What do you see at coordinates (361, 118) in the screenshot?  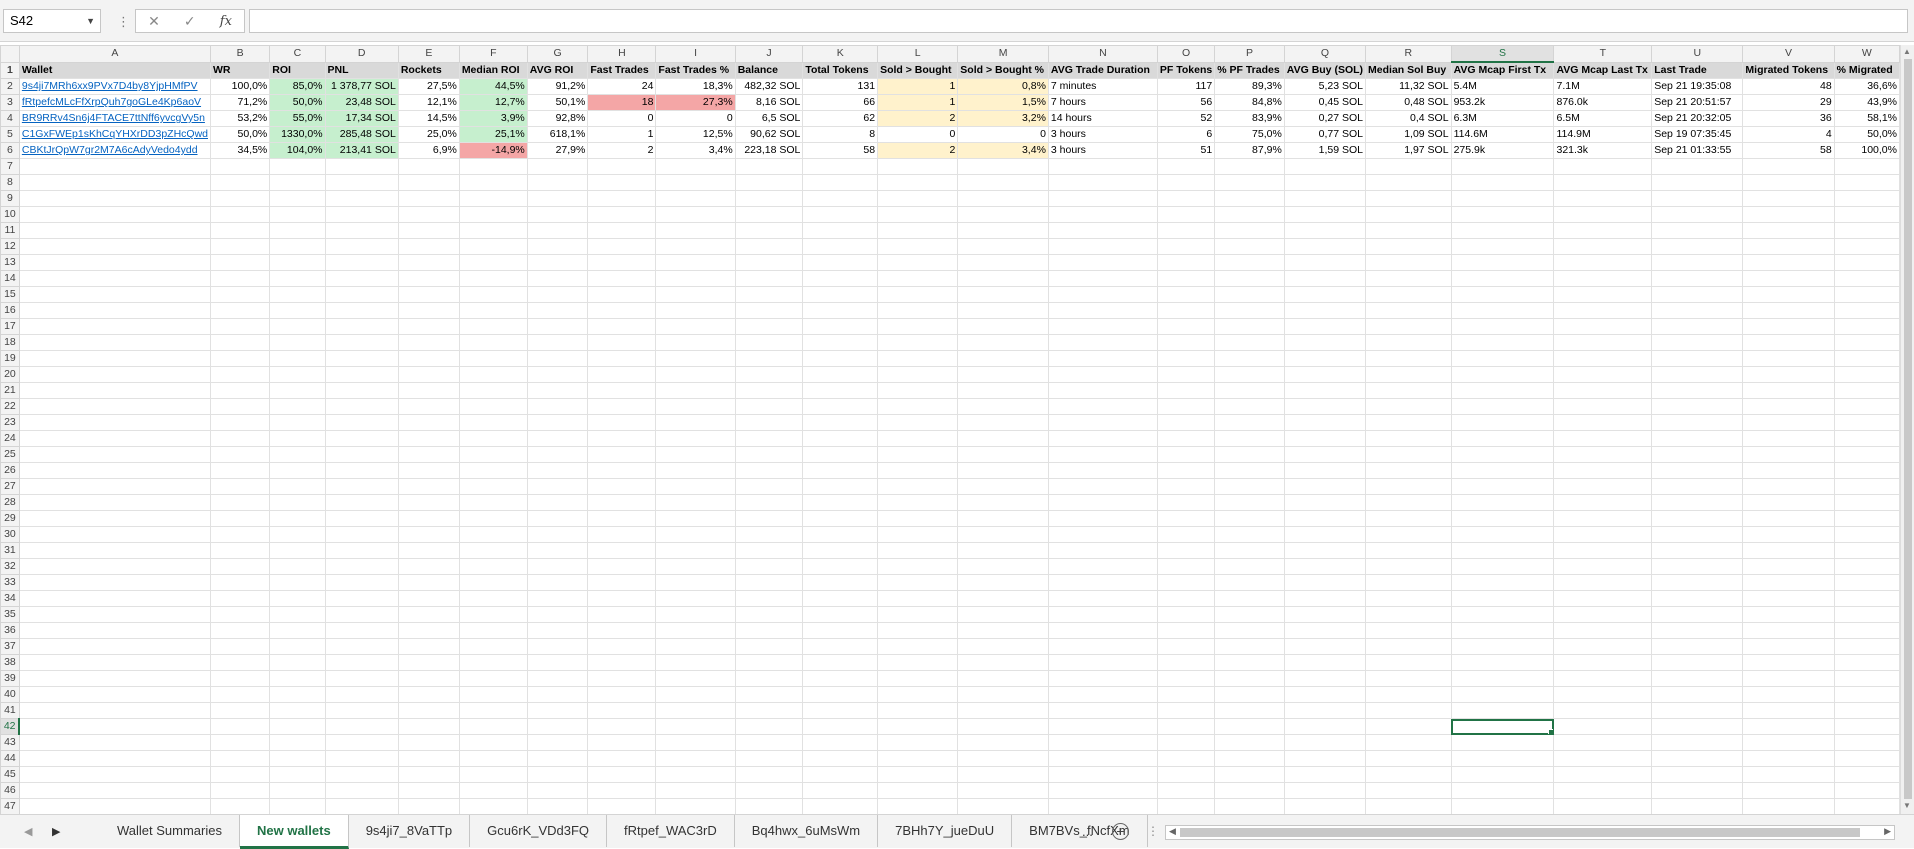 I see `data-cell: 17,34 SOL` at bounding box center [361, 118].